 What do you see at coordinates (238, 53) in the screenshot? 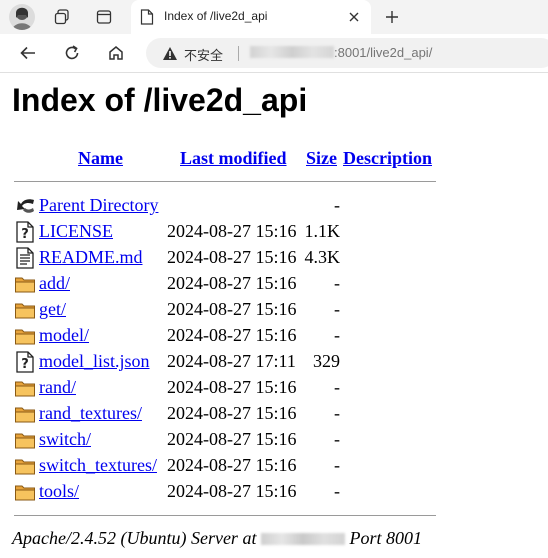
I see `omnibox-divider` at bounding box center [238, 53].